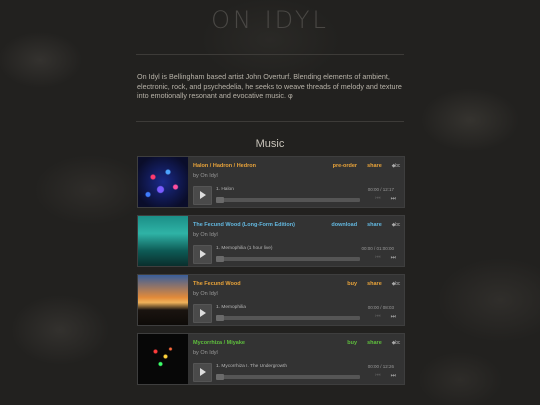  I want to click on download-link: download, so click(344, 225).